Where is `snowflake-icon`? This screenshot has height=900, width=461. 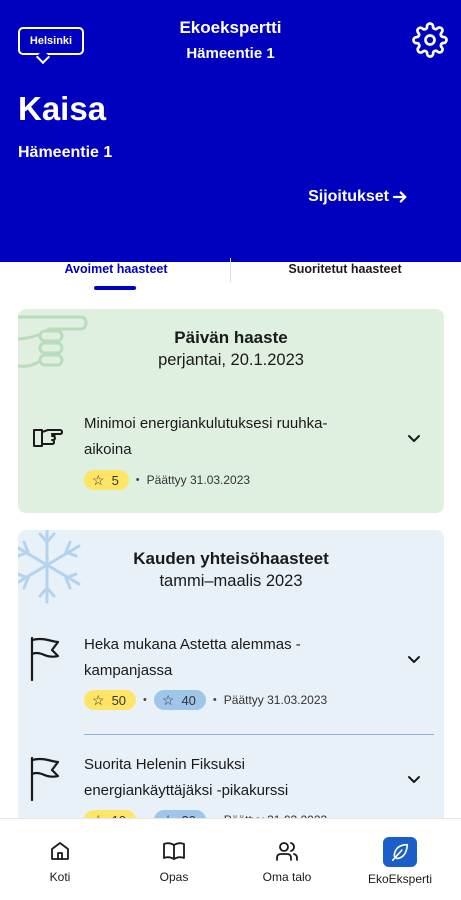 snowflake-icon is located at coordinates (49, 567).